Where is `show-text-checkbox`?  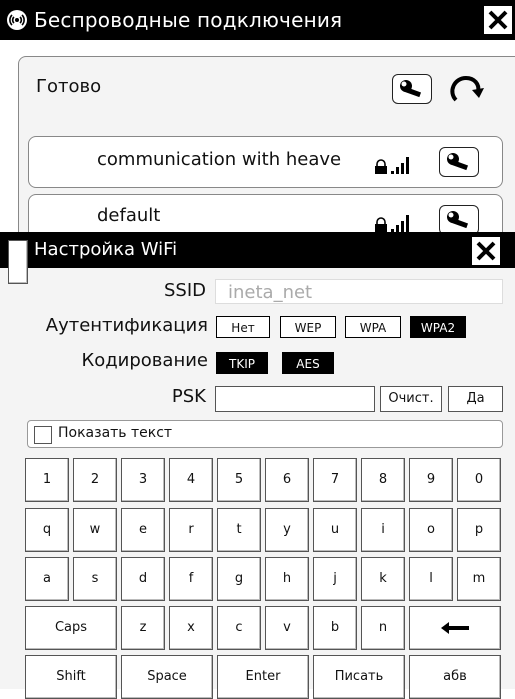
show-text-checkbox is located at coordinates (43, 435).